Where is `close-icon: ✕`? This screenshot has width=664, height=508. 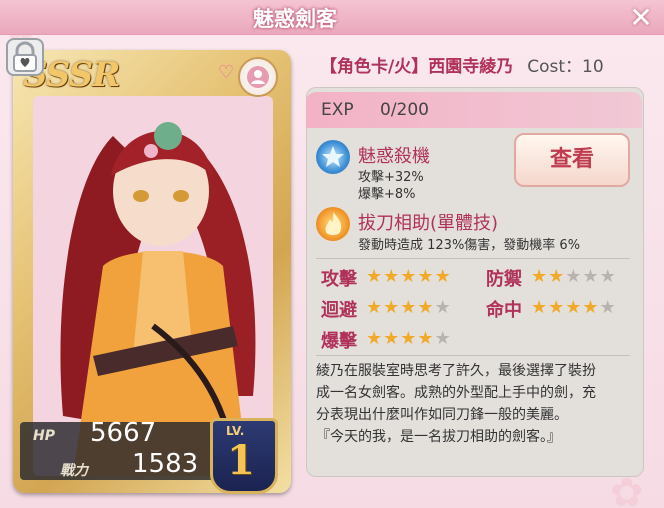
close-icon: ✕ is located at coordinates (641, 17).